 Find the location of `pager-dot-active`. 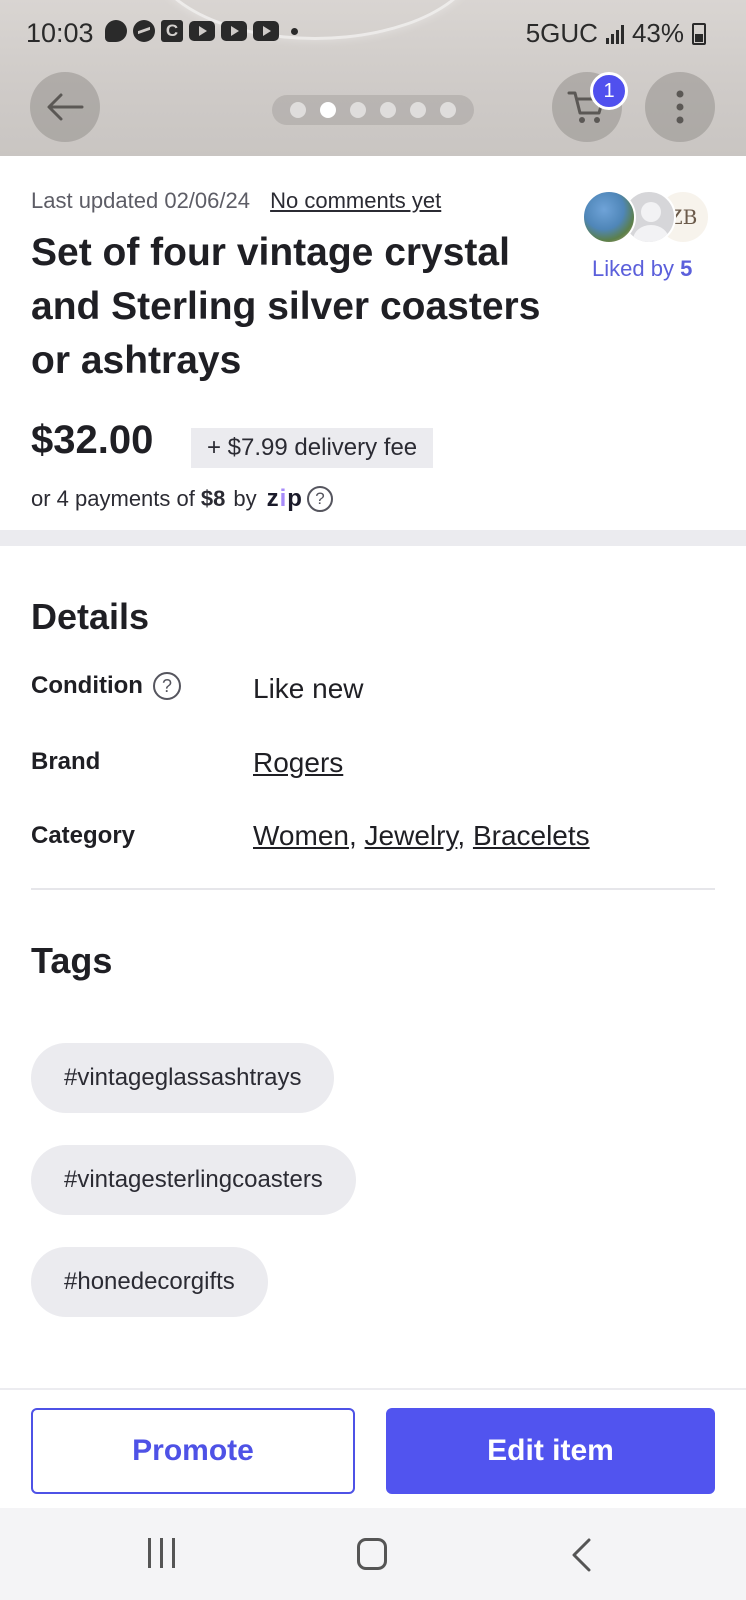

pager-dot-active is located at coordinates (328, 110).